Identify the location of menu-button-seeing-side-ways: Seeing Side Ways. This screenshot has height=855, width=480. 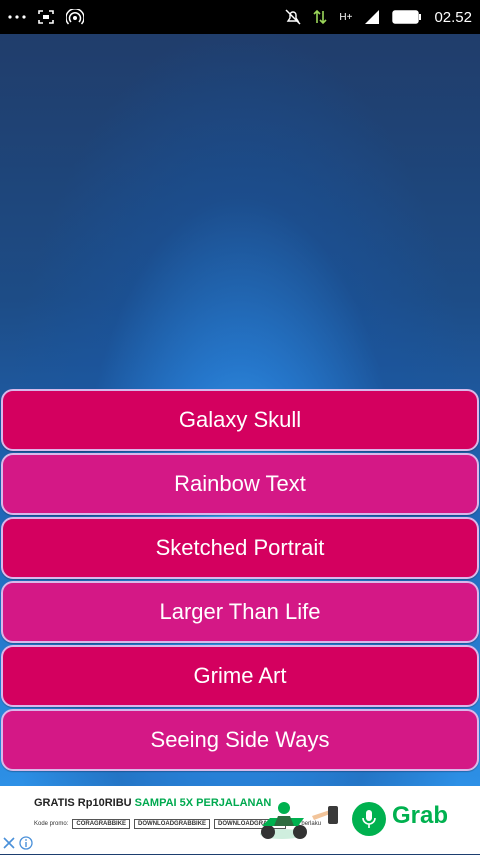
(240, 740).